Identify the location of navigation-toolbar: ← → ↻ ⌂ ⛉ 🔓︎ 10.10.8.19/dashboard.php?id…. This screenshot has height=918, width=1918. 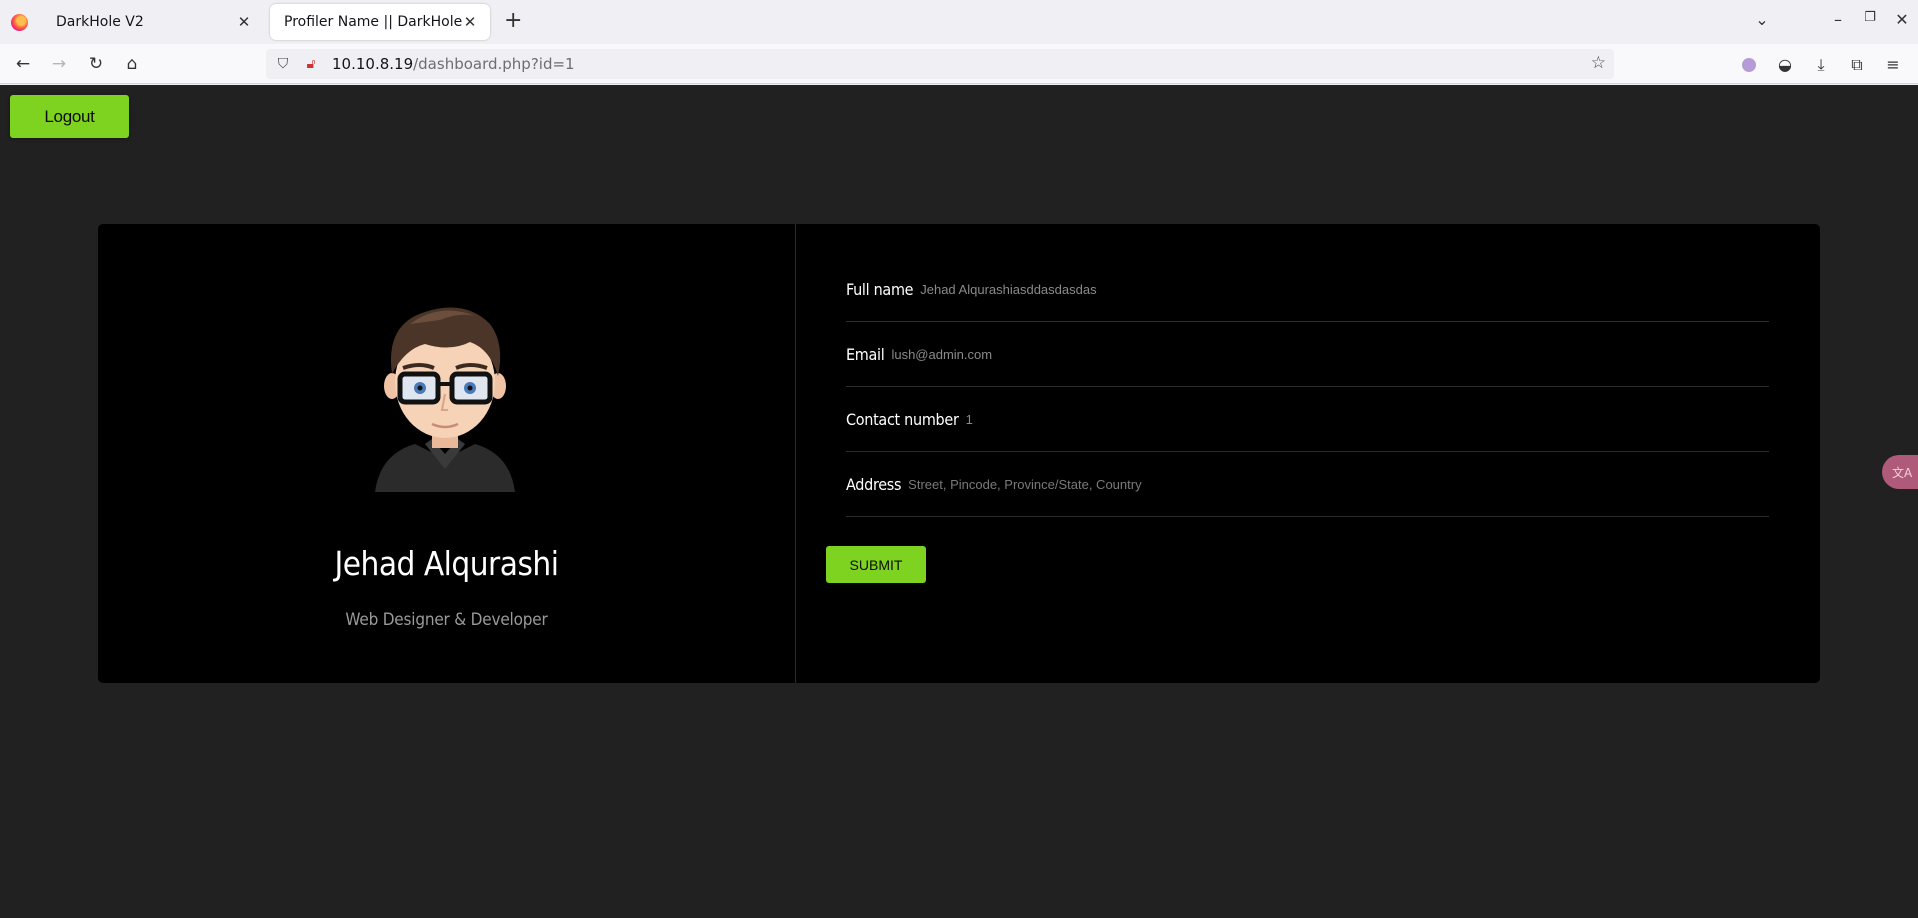
(959, 64).